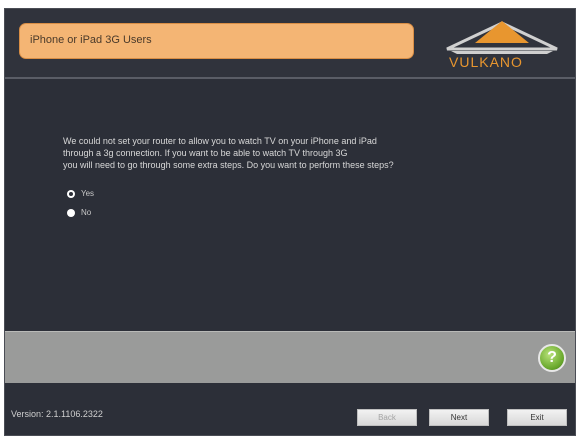  I want to click on option-no-label: No, so click(86, 212).